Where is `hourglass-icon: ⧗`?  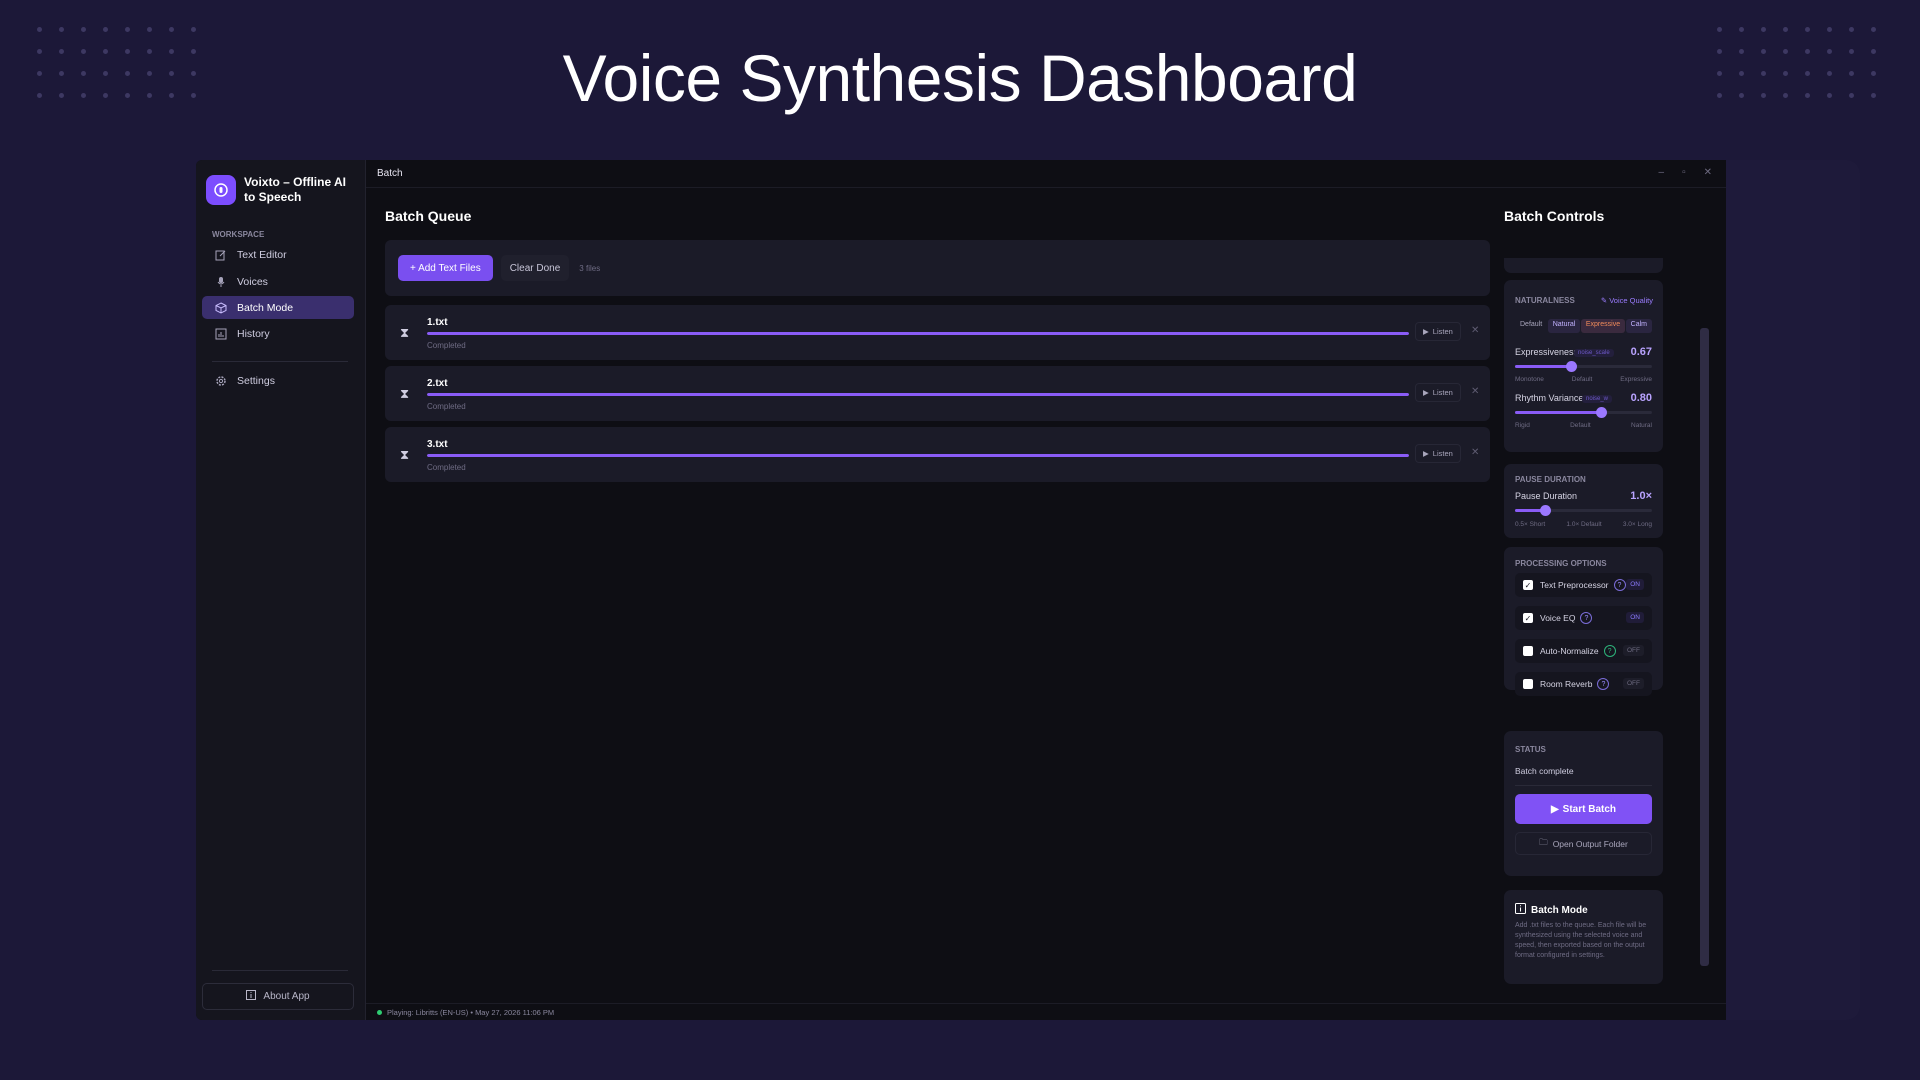 hourglass-icon: ⧗ is located at coordinates (405, 393).